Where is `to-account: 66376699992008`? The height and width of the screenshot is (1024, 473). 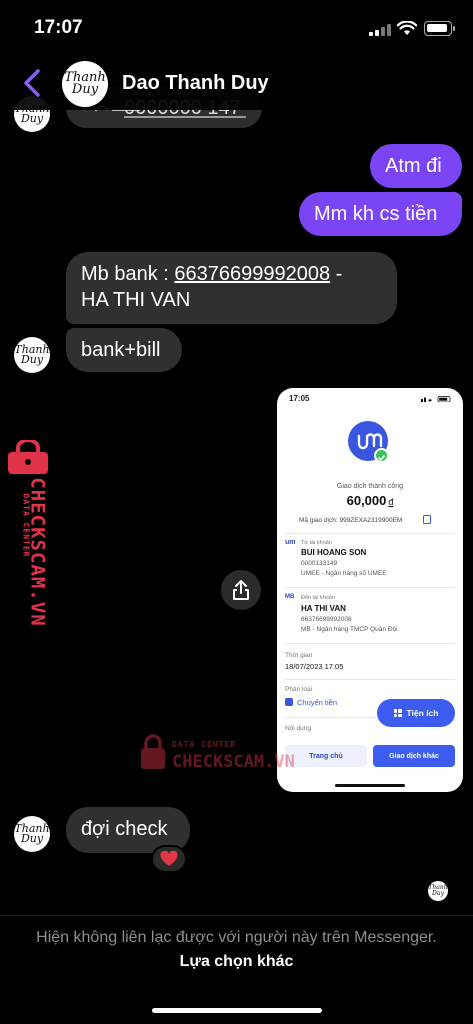
to-account: 66376699992008 is located at coordinates (326, 619).